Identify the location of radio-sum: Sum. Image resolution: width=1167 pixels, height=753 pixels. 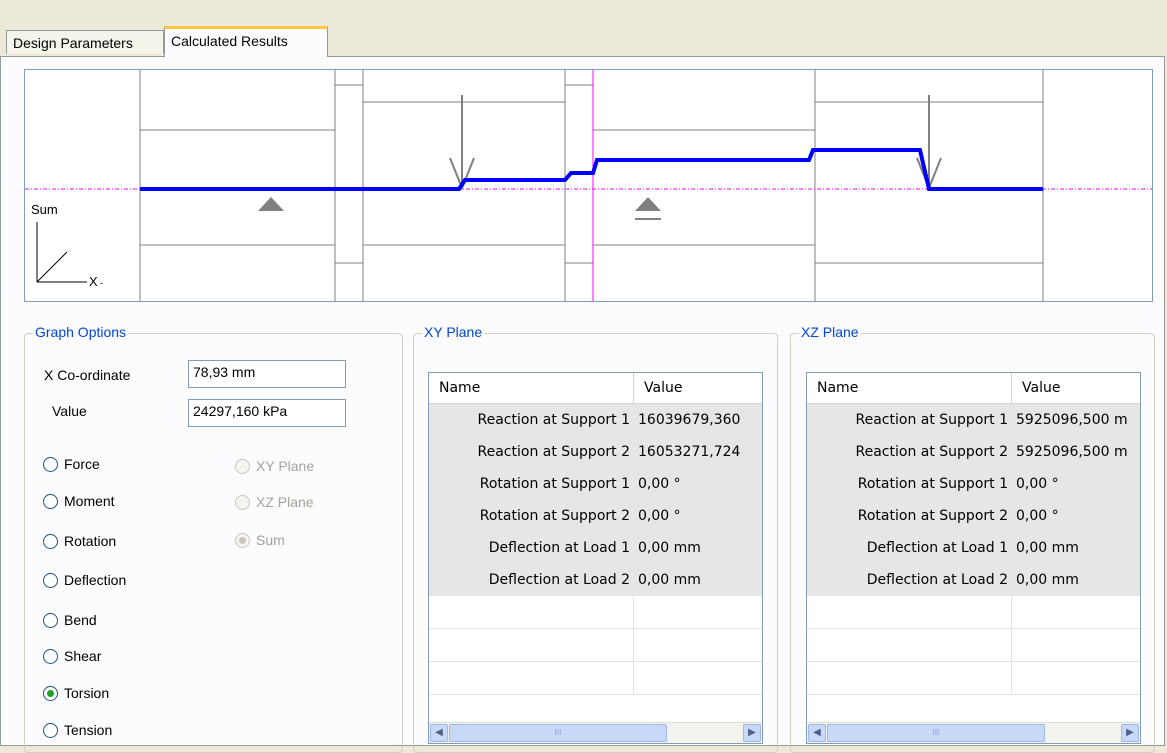
(260, 540).